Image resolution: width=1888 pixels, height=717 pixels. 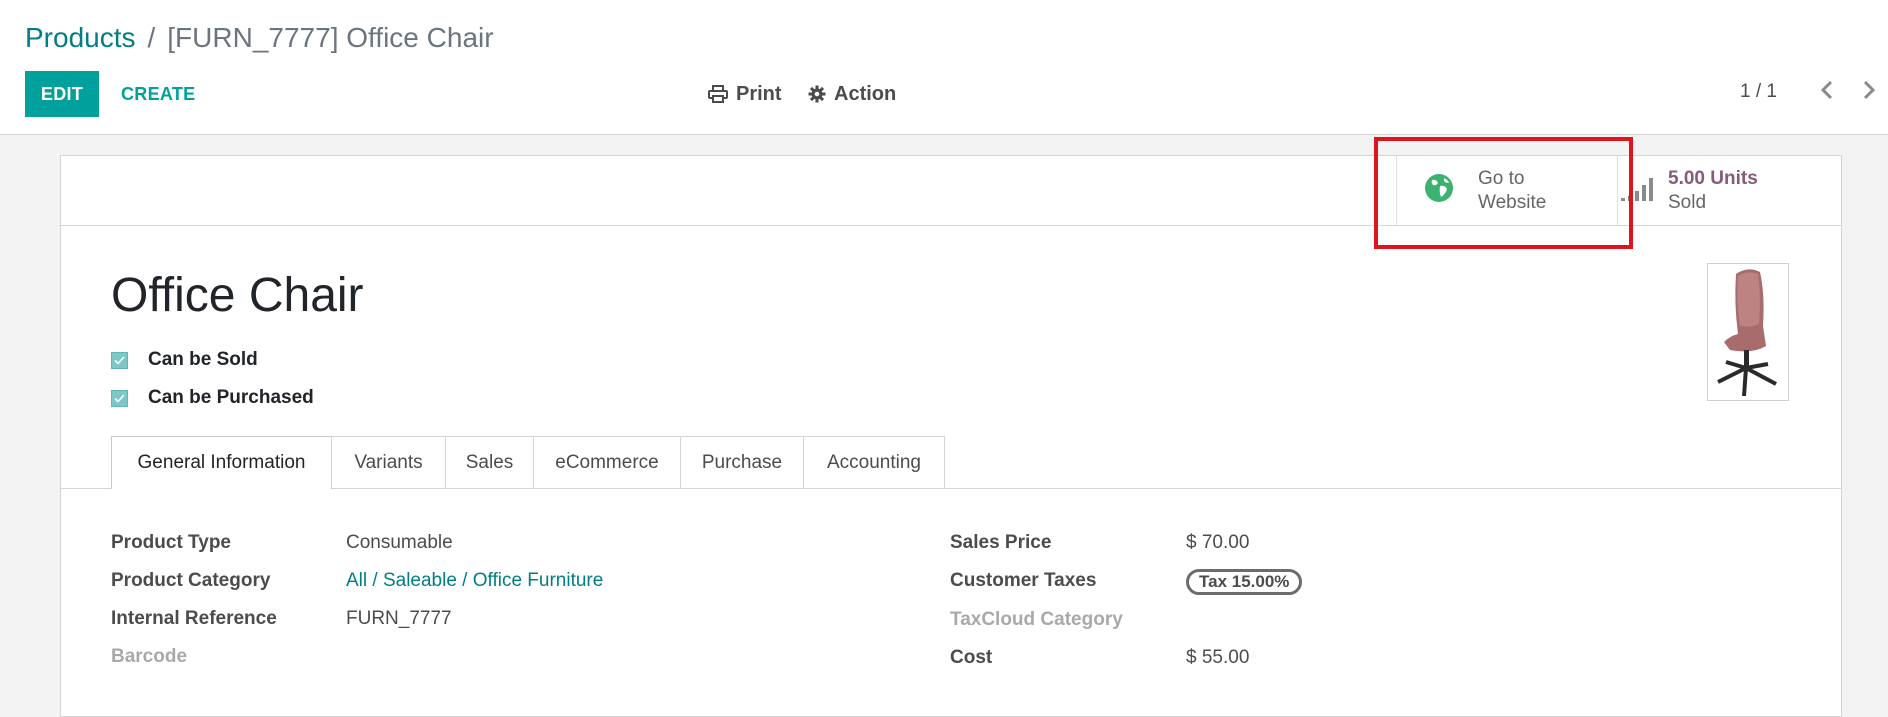 What do you see at coordinates (489, 462) in the screenshot?
I see `tab-sales: Sales` at bounding box center [489, 462].